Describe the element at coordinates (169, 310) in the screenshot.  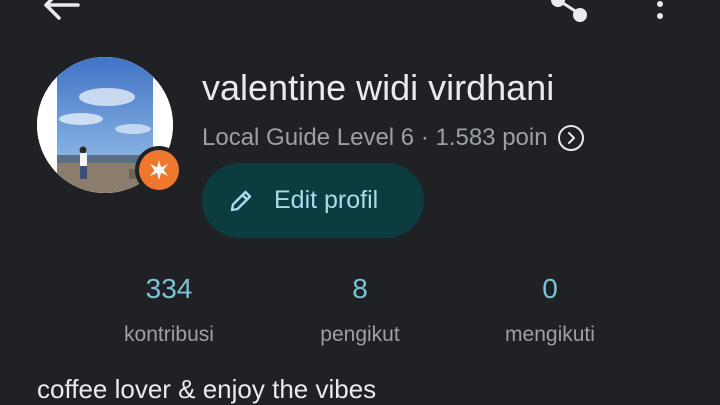
I see `stat-contributions: 334 kontribusi` at that location.